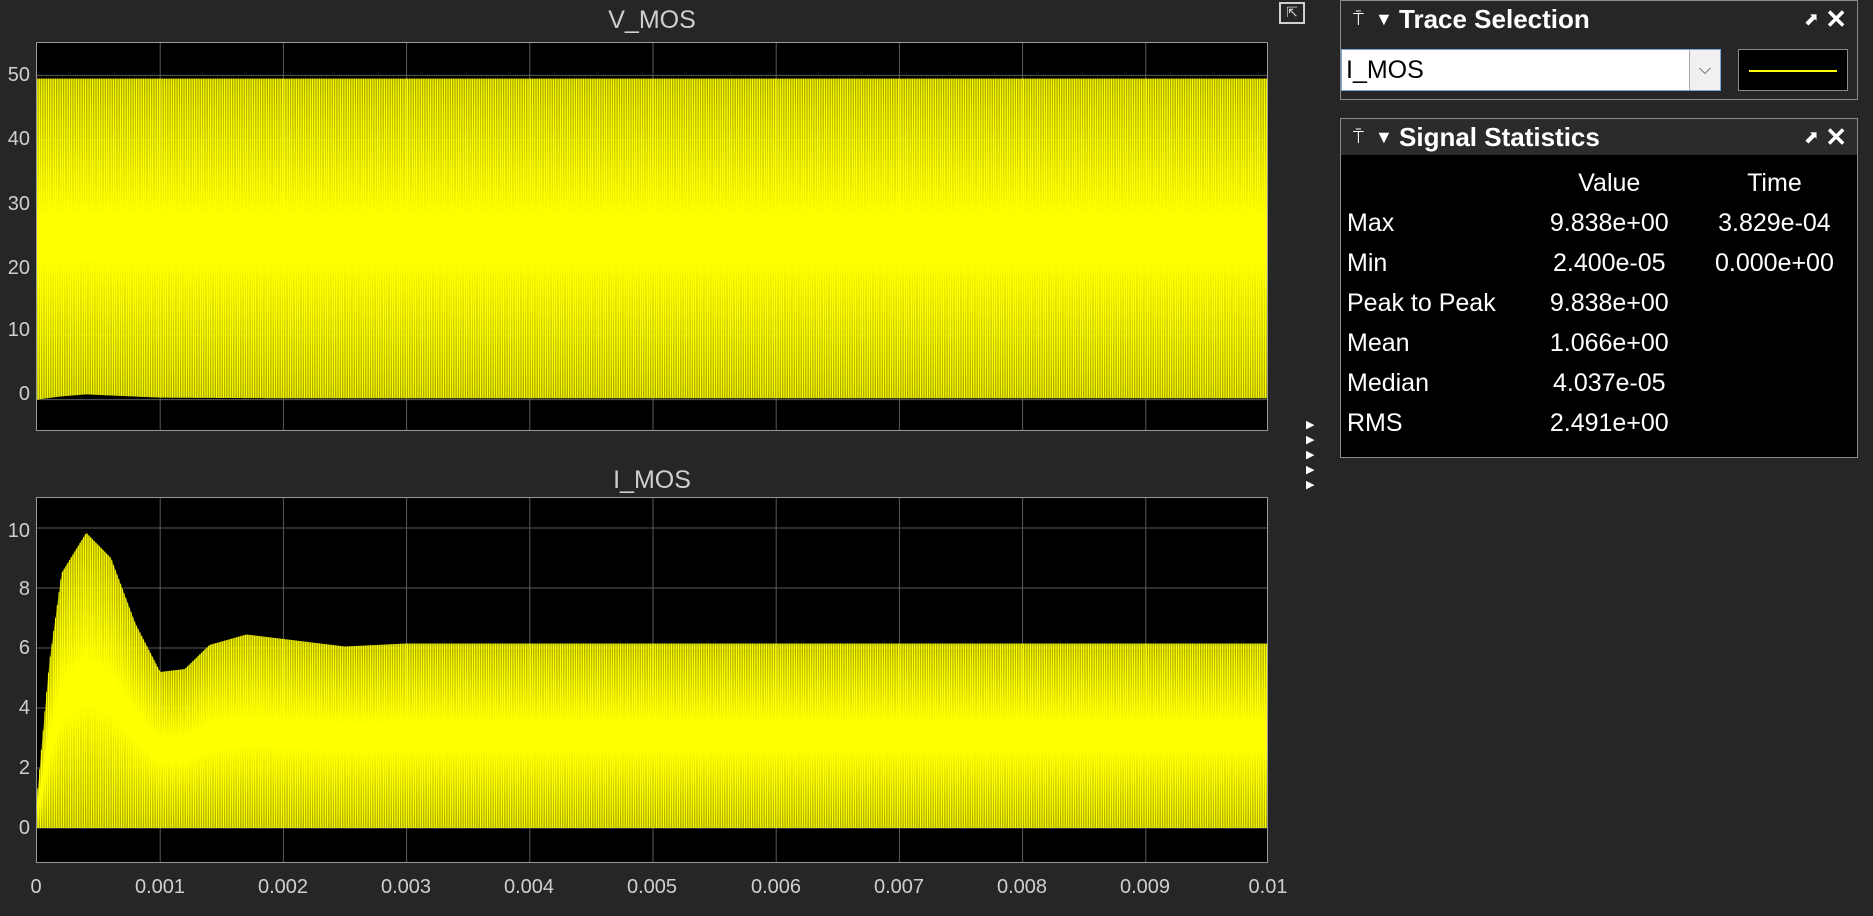 The height and width of the screenshot is (916, 1873). I want to click on ytick: 50, so click(18, 75).